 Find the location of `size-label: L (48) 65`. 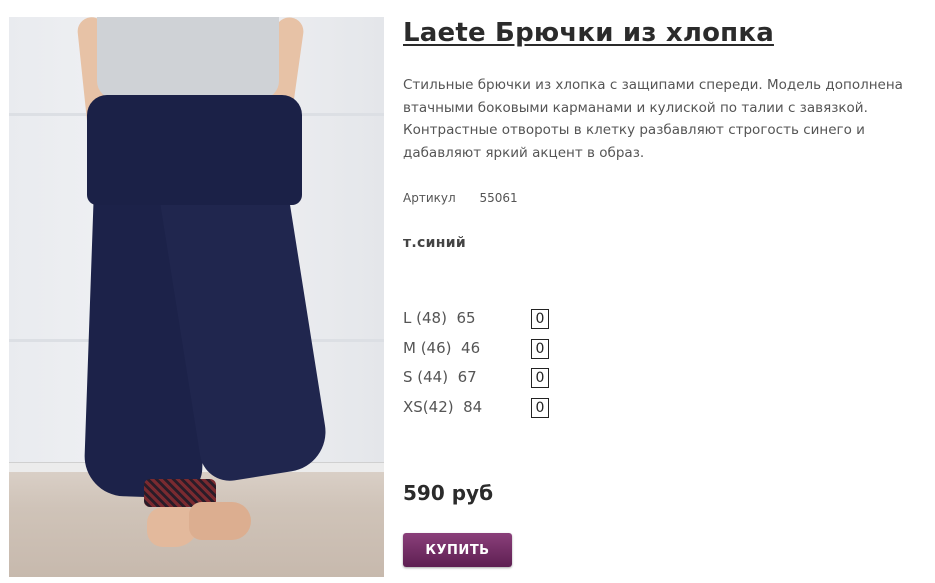

size-label: L (48) 65 is located at coordinates (439, 318).